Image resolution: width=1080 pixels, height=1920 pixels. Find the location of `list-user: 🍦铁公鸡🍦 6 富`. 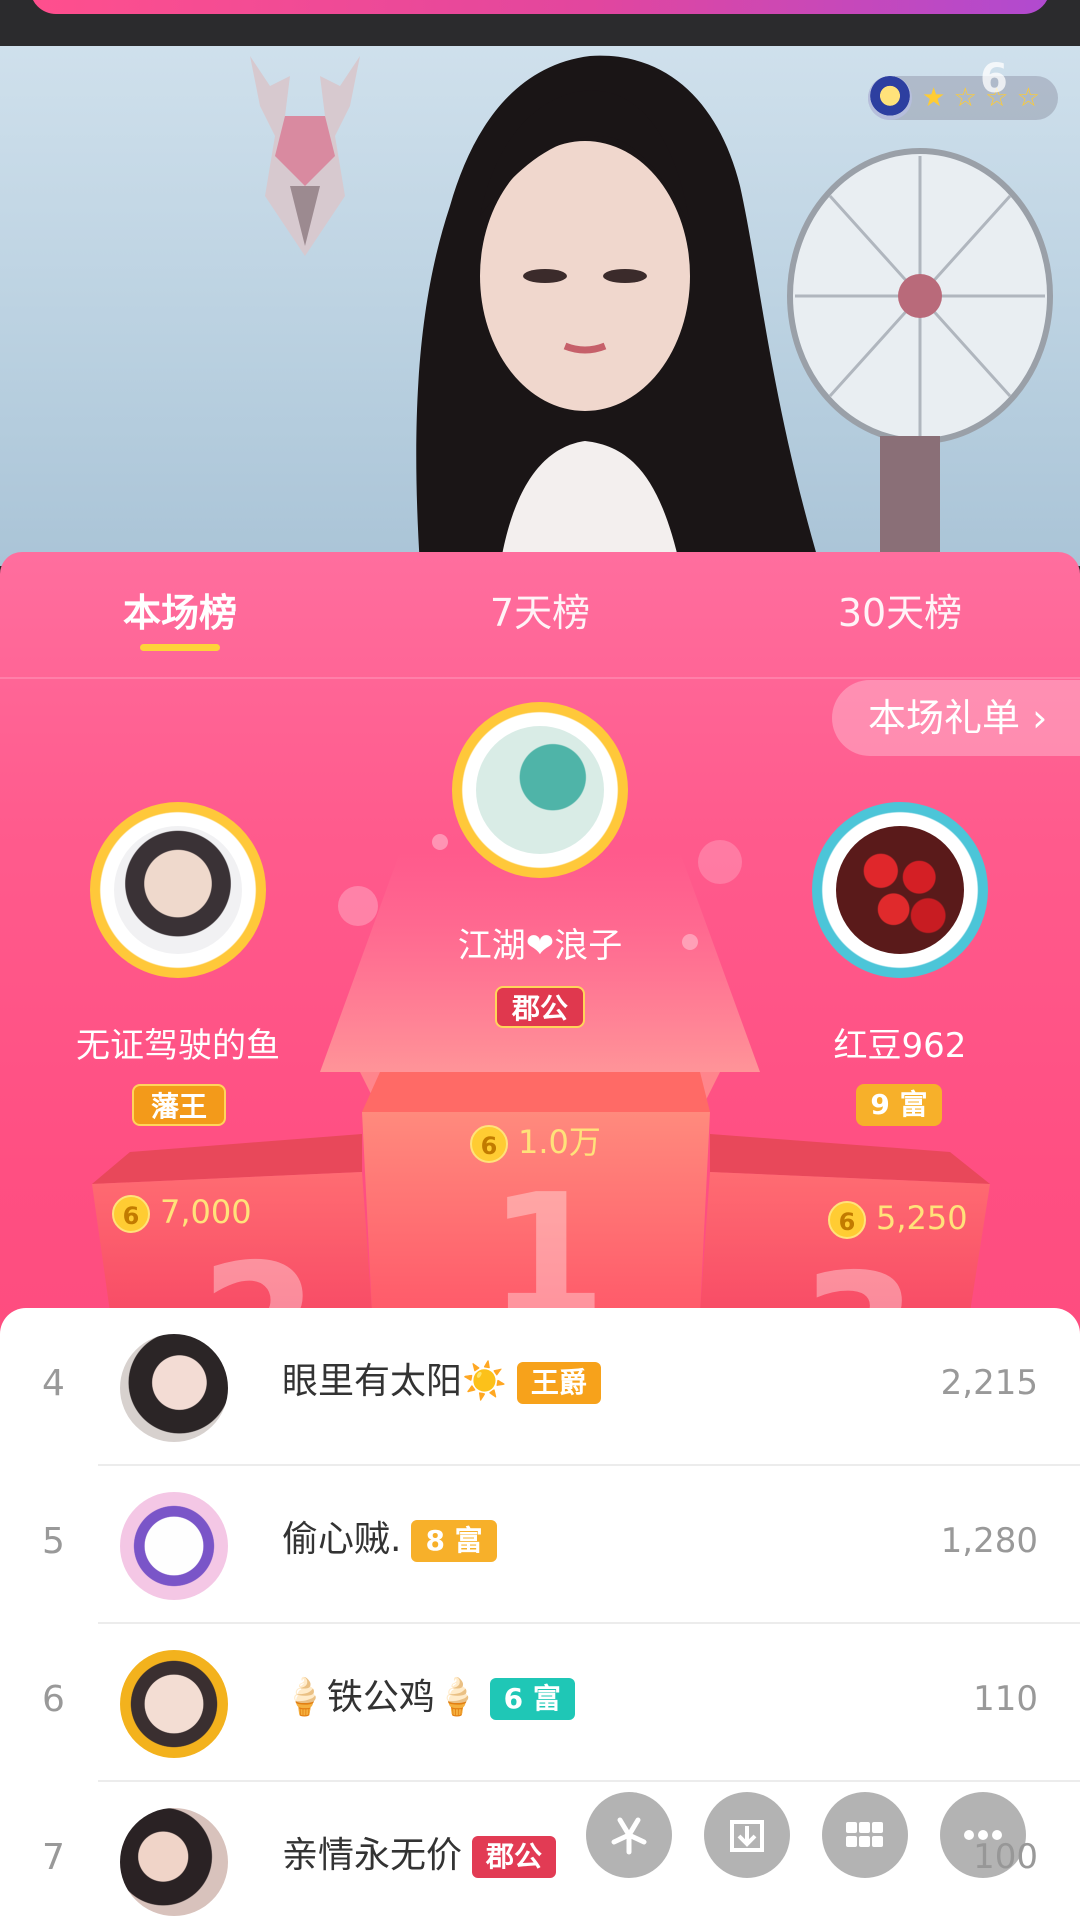

list-user: 🍦铁公鸡🍦 6 富 is located at coordinates (428, 1698).